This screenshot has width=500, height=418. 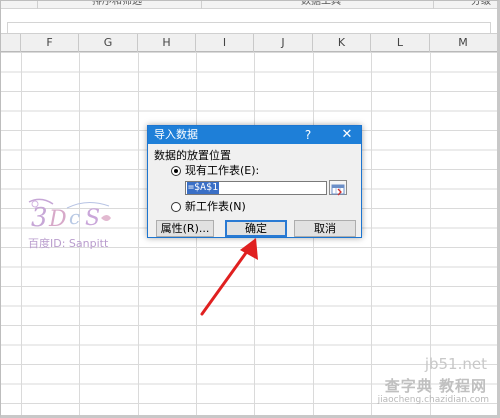 What do you see at coordinates (256, 188) in the screenshot?
I see `cell-reference-input: =$A$1` at bounding box center [256, 188].